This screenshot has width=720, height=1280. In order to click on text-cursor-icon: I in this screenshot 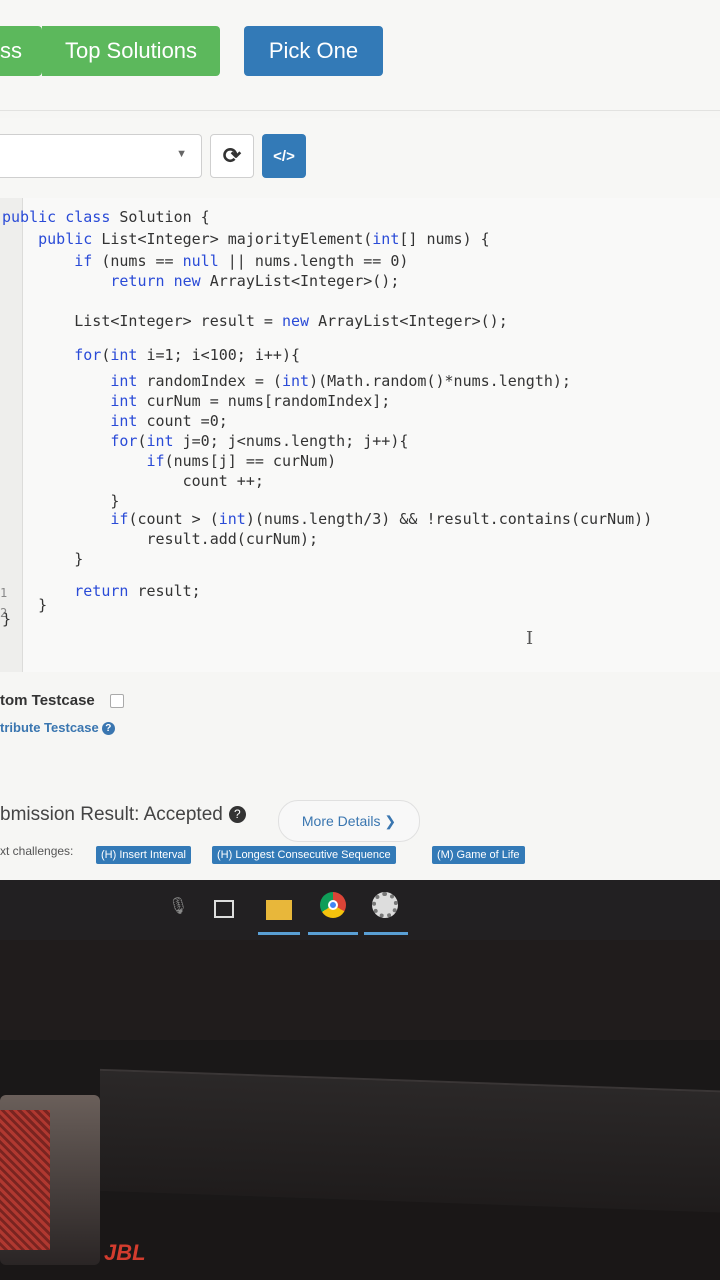, I will do `click(530, 638)`.